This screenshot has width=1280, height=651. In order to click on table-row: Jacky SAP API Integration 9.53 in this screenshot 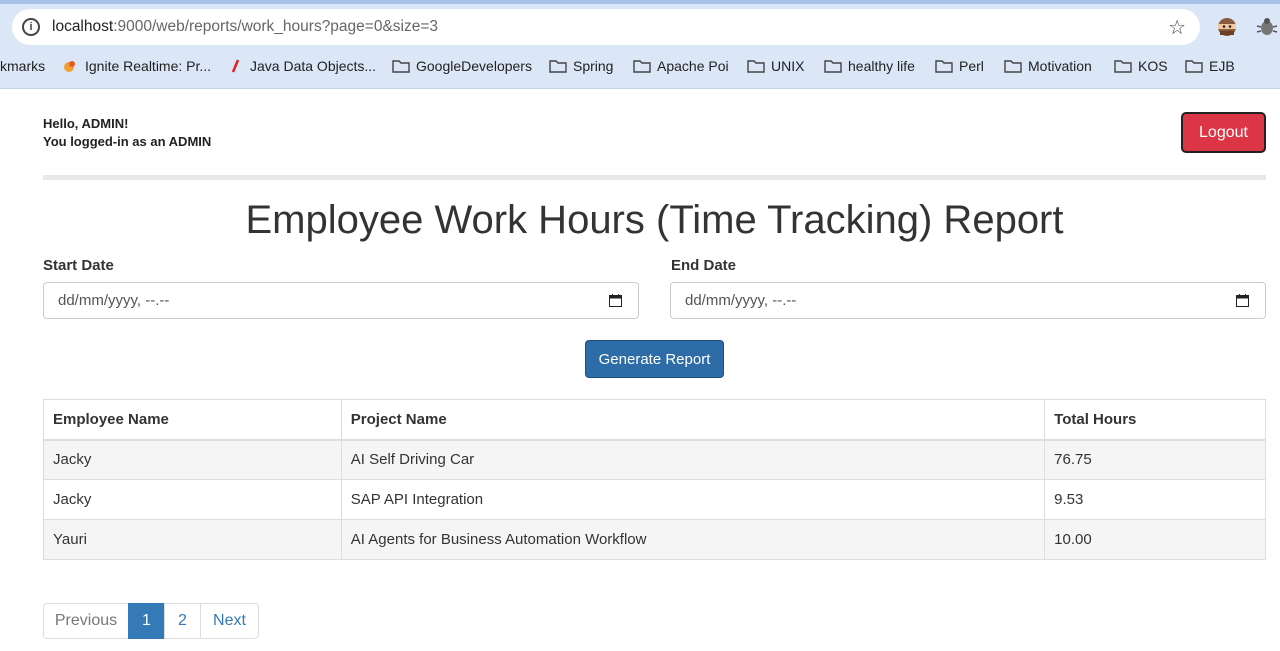, I will do `click(654, 499)`.